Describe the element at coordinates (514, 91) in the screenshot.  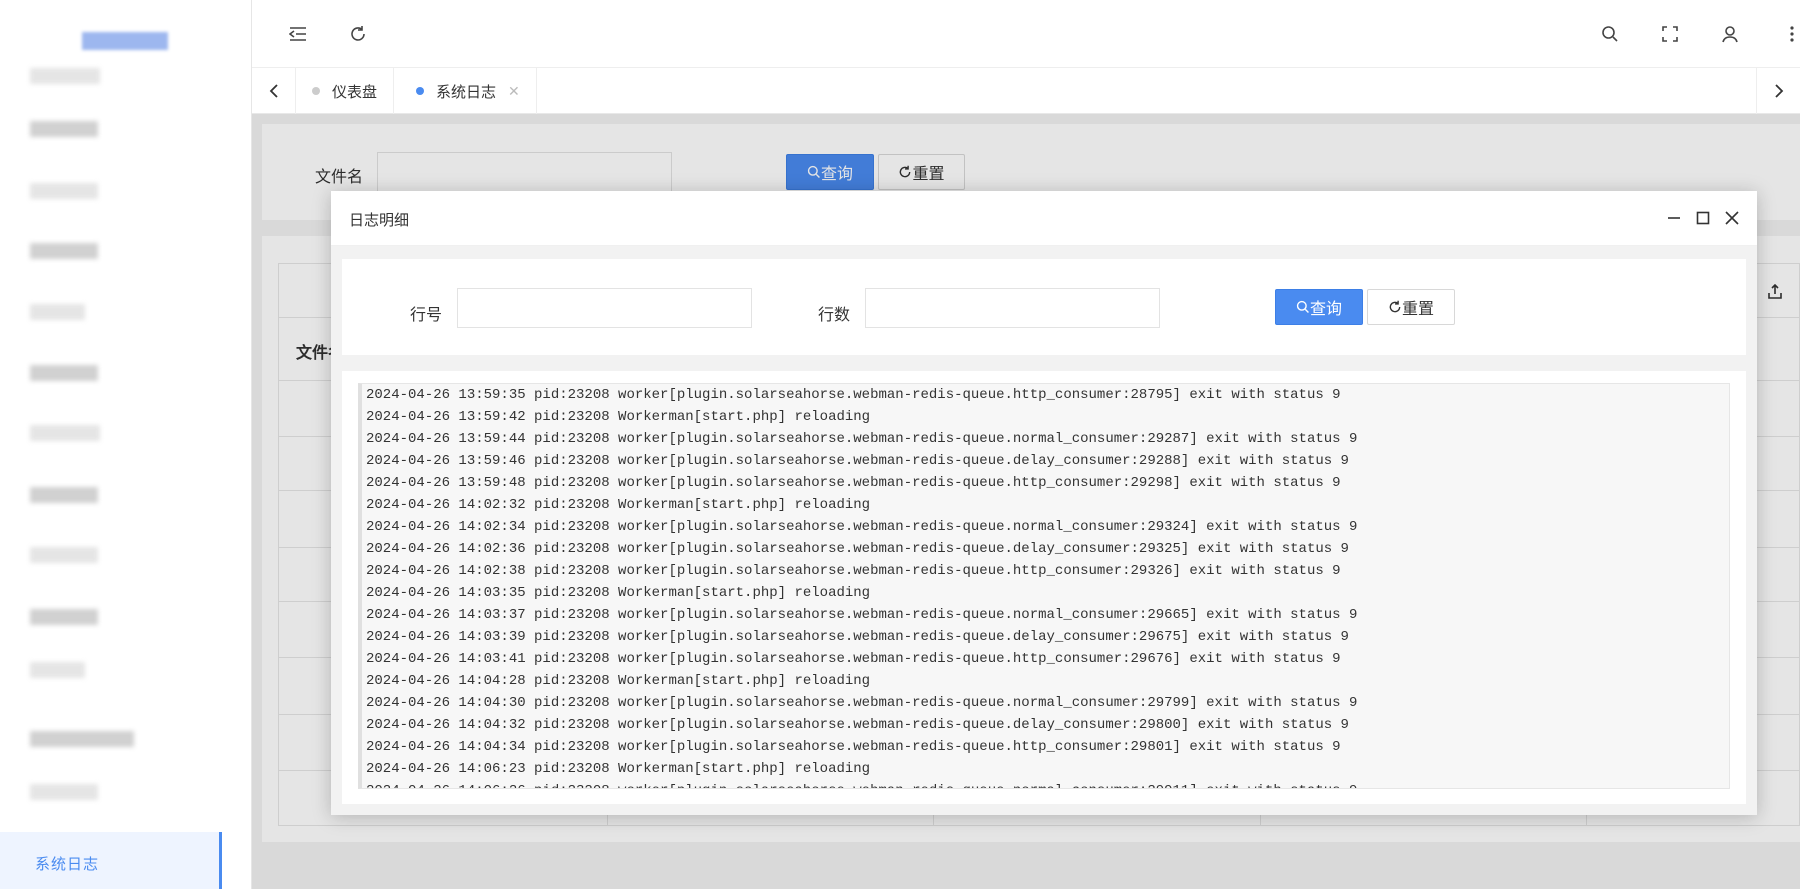
I see `close-icon: ✕` at that location.